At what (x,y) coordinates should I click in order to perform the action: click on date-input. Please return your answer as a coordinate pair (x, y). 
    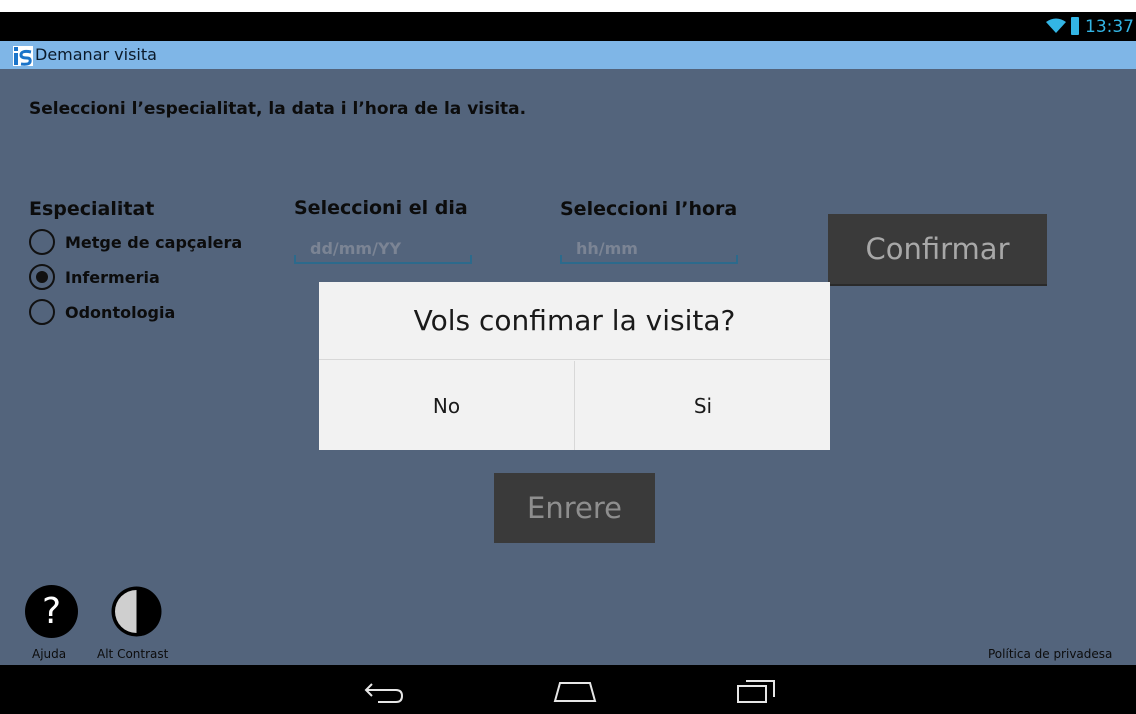
    Looking at the image, I should click on (383, 248).